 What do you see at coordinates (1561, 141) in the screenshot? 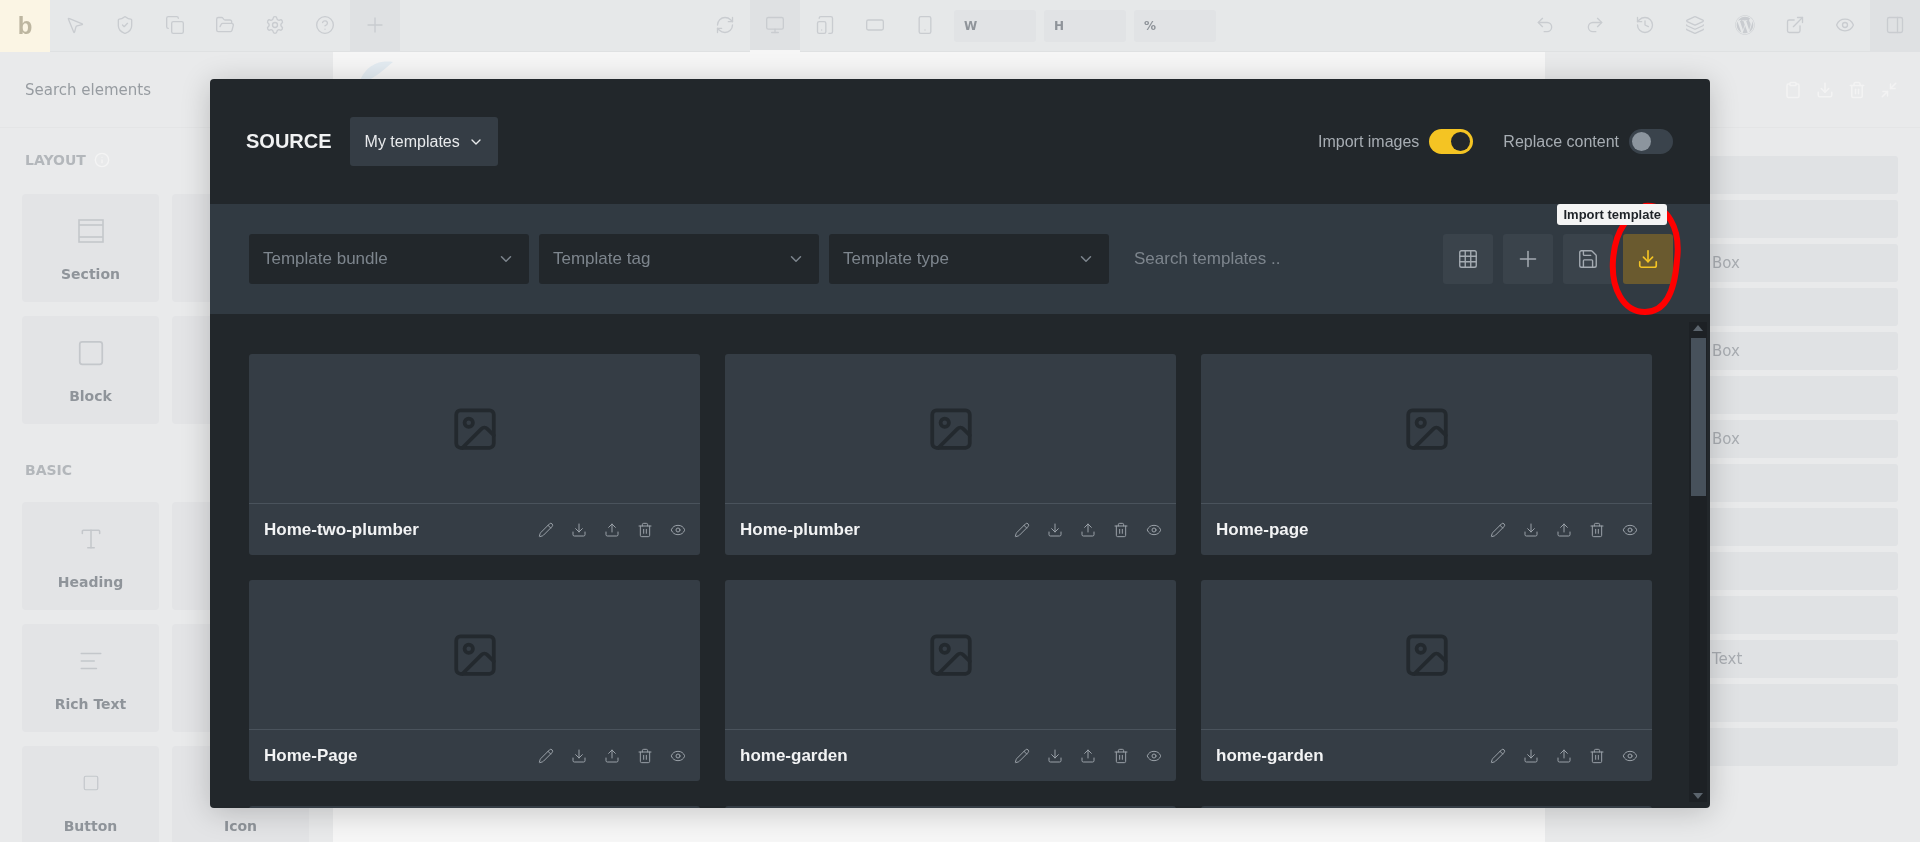
I see `toggle-label: Replace content` at bounding box center [1561, 141].